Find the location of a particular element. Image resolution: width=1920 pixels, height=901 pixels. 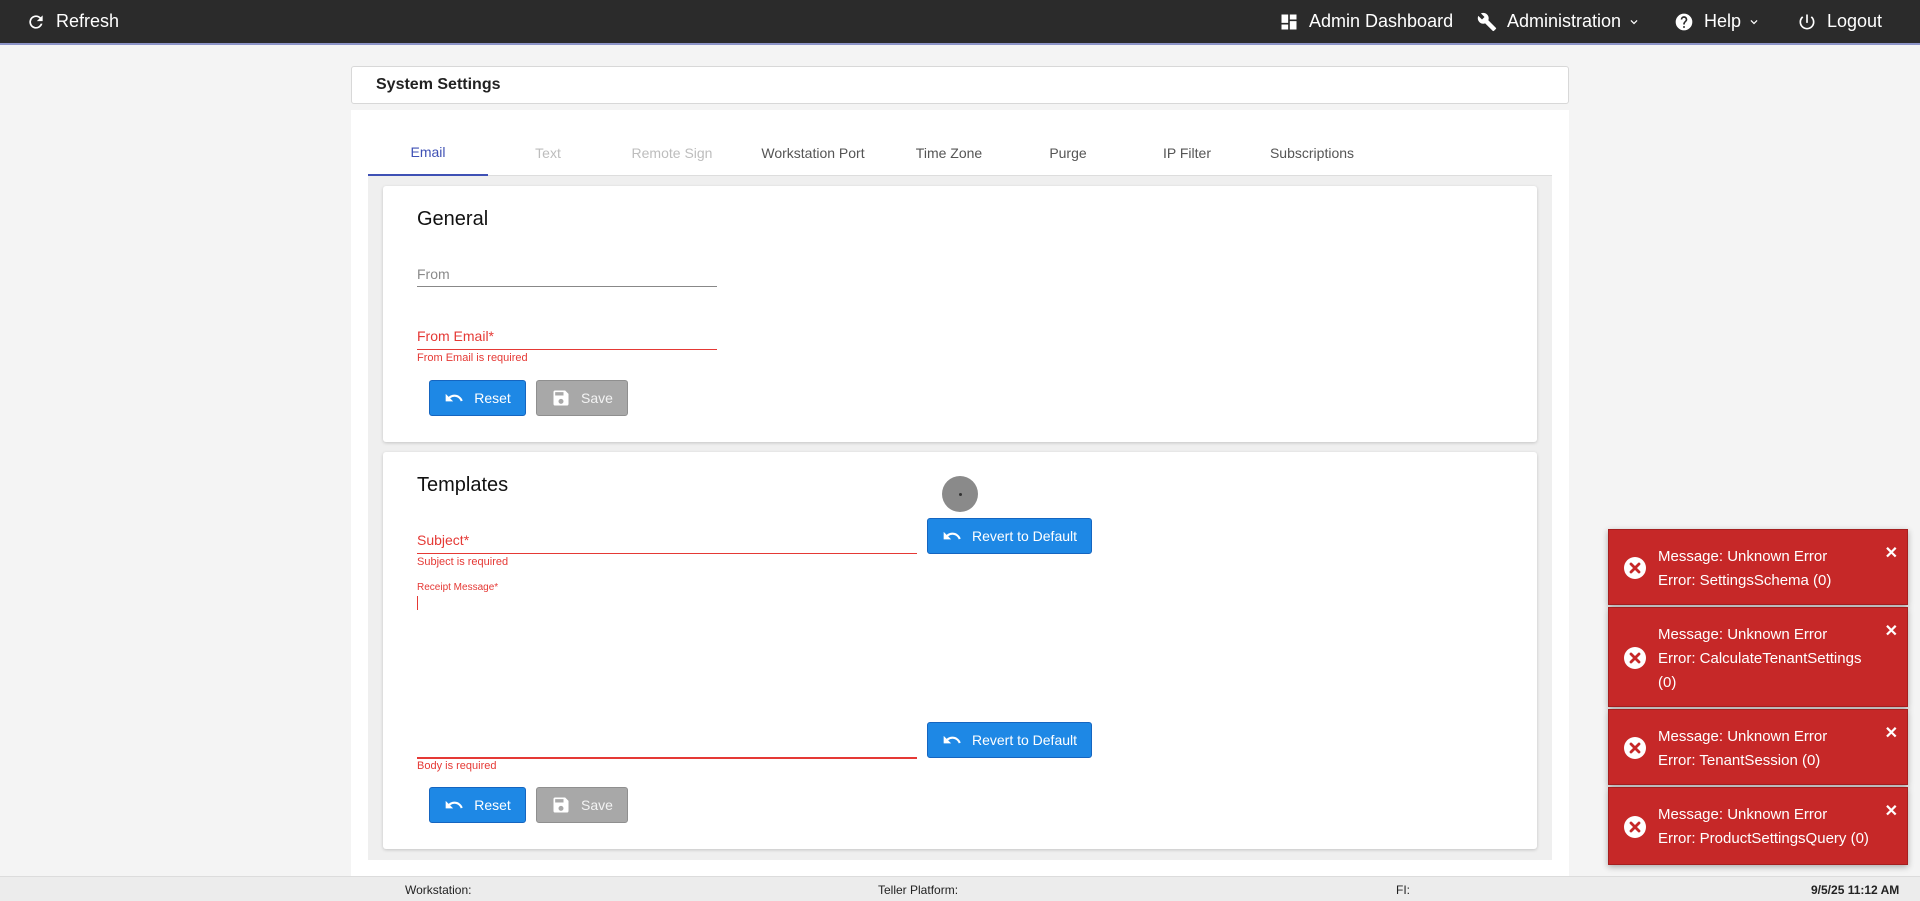

toast-error: Error: SettingsSchema (0) is located at coordinates (1745, 580).